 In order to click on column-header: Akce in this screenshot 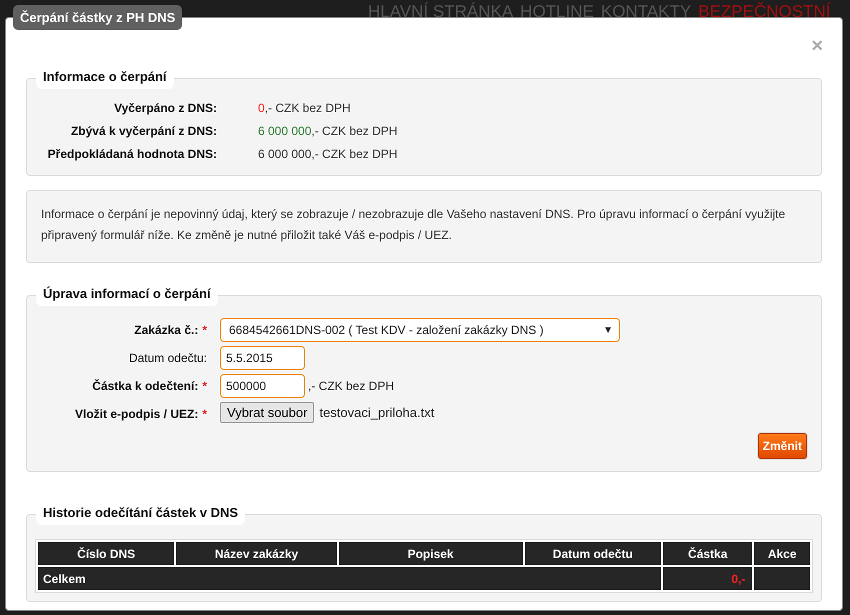, I will do `click(782, 553)`.